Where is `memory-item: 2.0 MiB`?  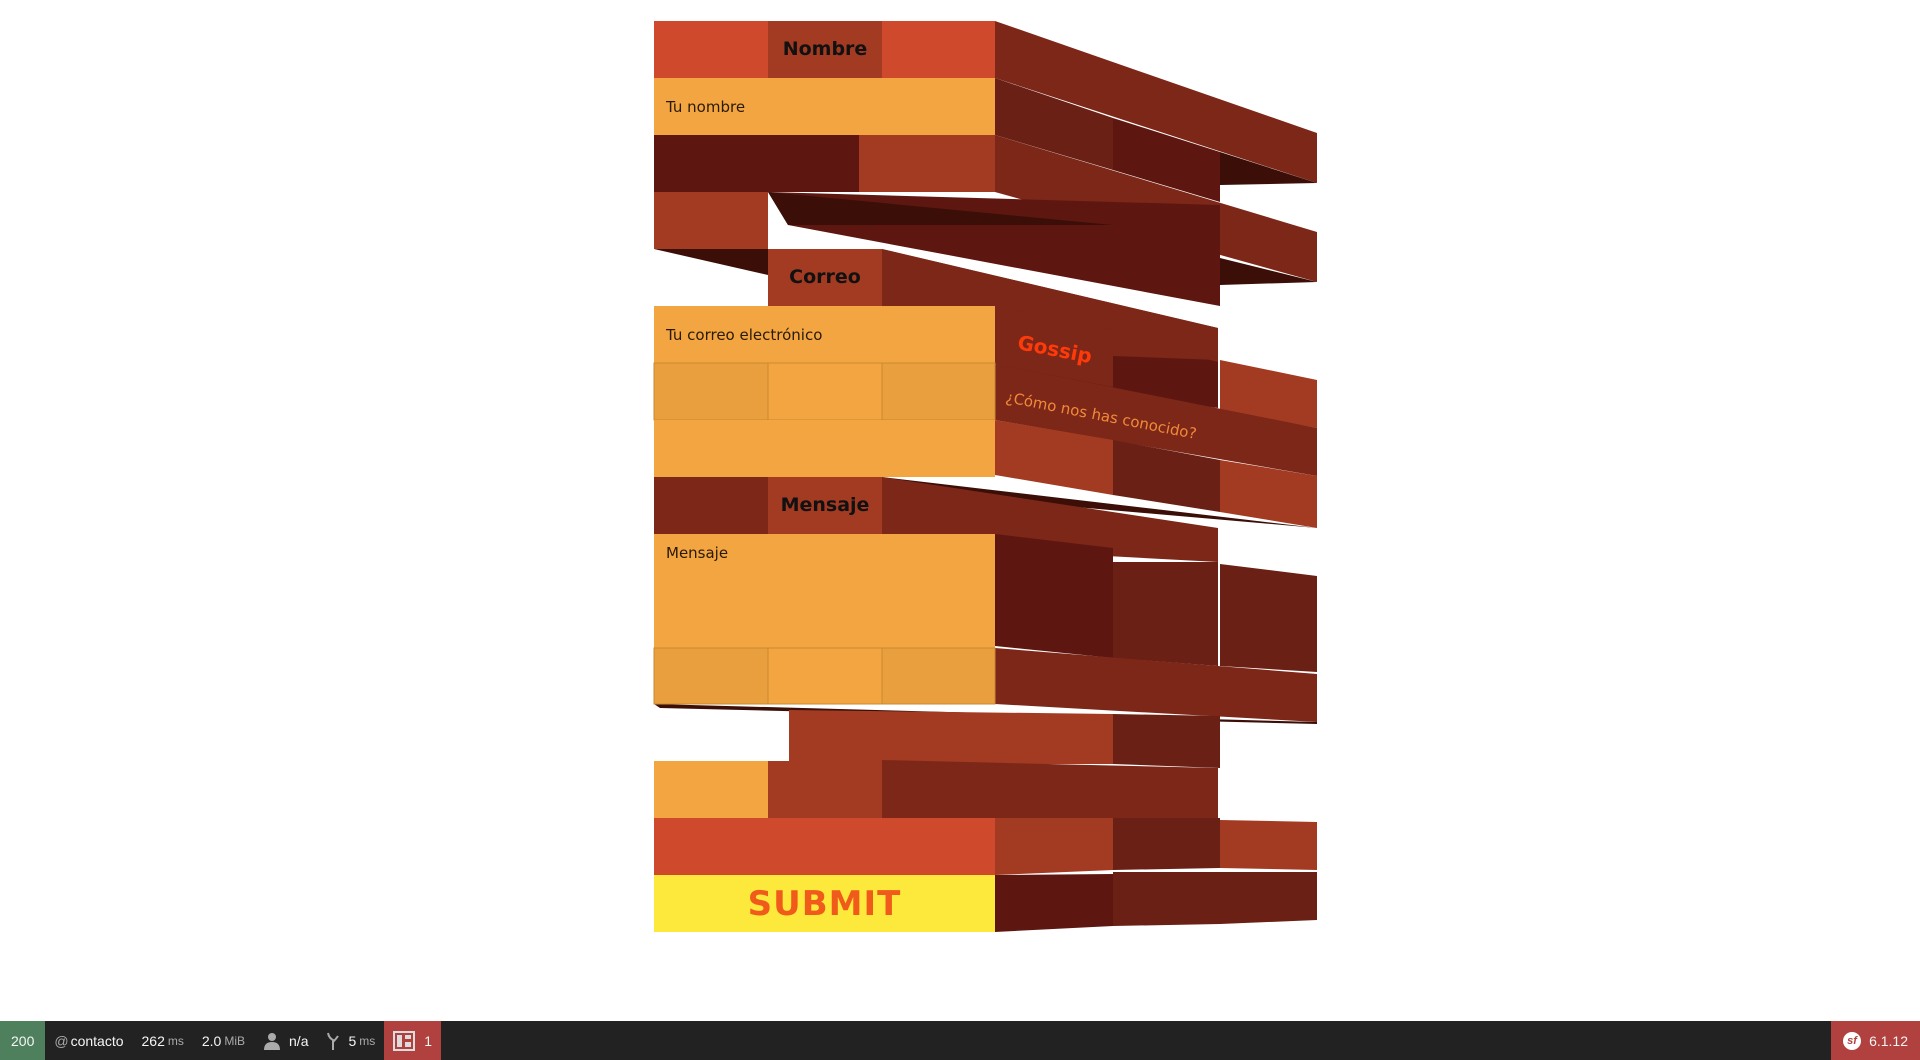
memory-item: 2.0 MiB is located at coordinates (223, 1040).